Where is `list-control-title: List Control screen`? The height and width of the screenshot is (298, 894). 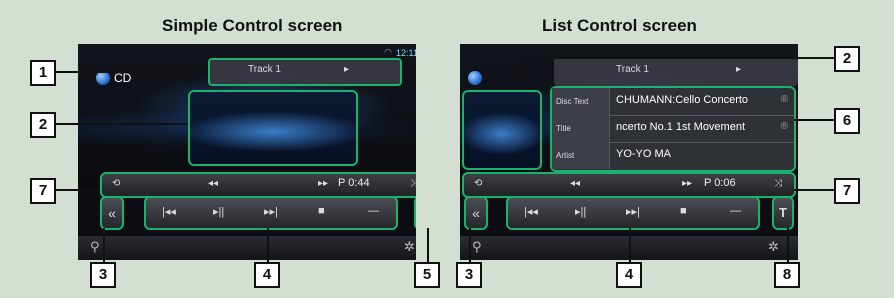 list-control-title: List Control screen is located at coordinates (619, 25).